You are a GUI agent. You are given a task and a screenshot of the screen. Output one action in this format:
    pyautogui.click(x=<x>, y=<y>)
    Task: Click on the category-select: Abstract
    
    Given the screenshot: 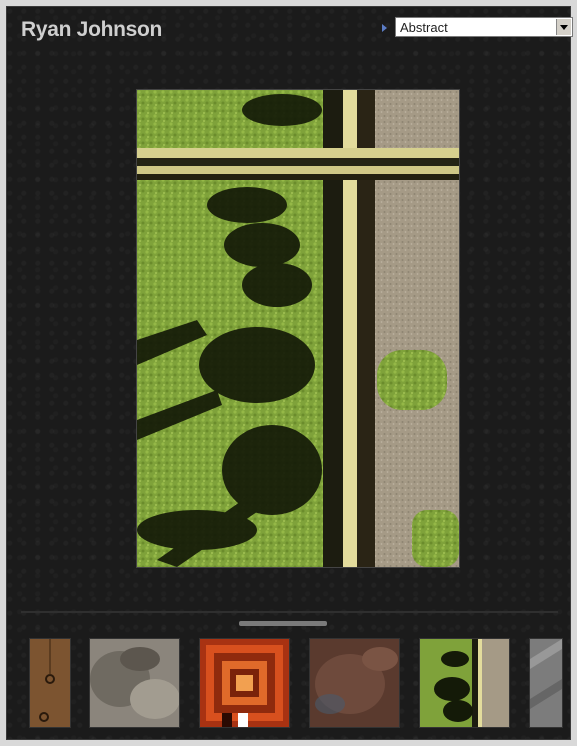 What is the action you would take?
    pyautogui.click(x=484, y=27)
    